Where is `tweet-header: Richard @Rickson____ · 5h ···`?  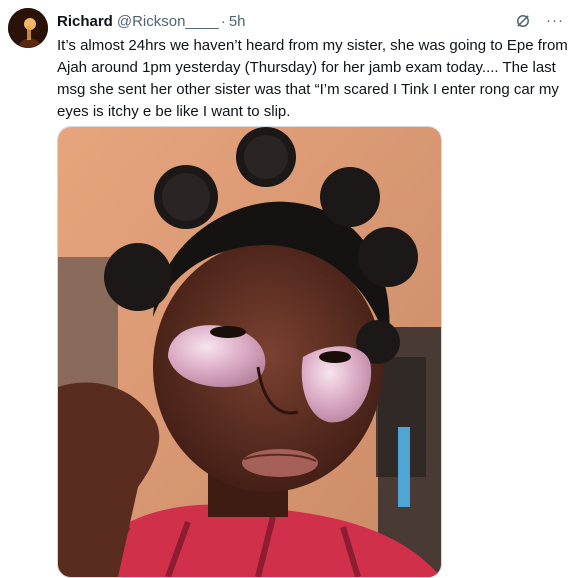 tweet-header: Richard @Rickson____ · 5h ··· is located at coordinates (310, 21).